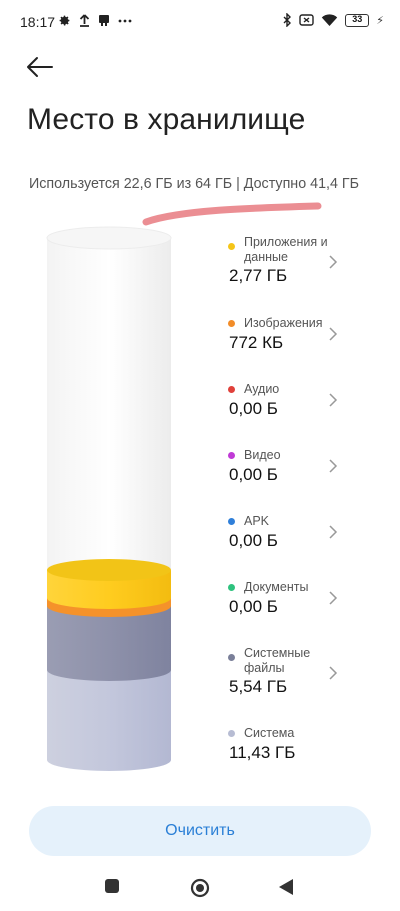 This screenshot has width=400, height=911. What do you see at coordinates (112, 886) in the screenshot?
I see `recents-square-icon` at bounding box center [112, 886].